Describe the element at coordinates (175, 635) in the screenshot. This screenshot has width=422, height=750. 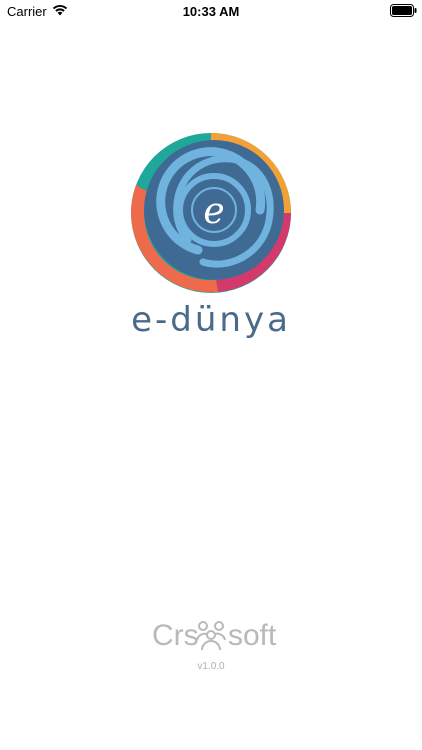
I see `footer-company-part1: Crs` at that location.